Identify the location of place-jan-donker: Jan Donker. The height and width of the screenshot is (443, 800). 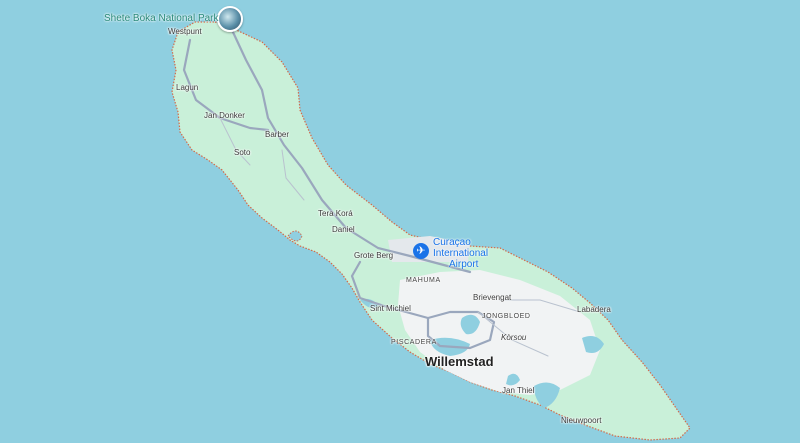
(224, 116).